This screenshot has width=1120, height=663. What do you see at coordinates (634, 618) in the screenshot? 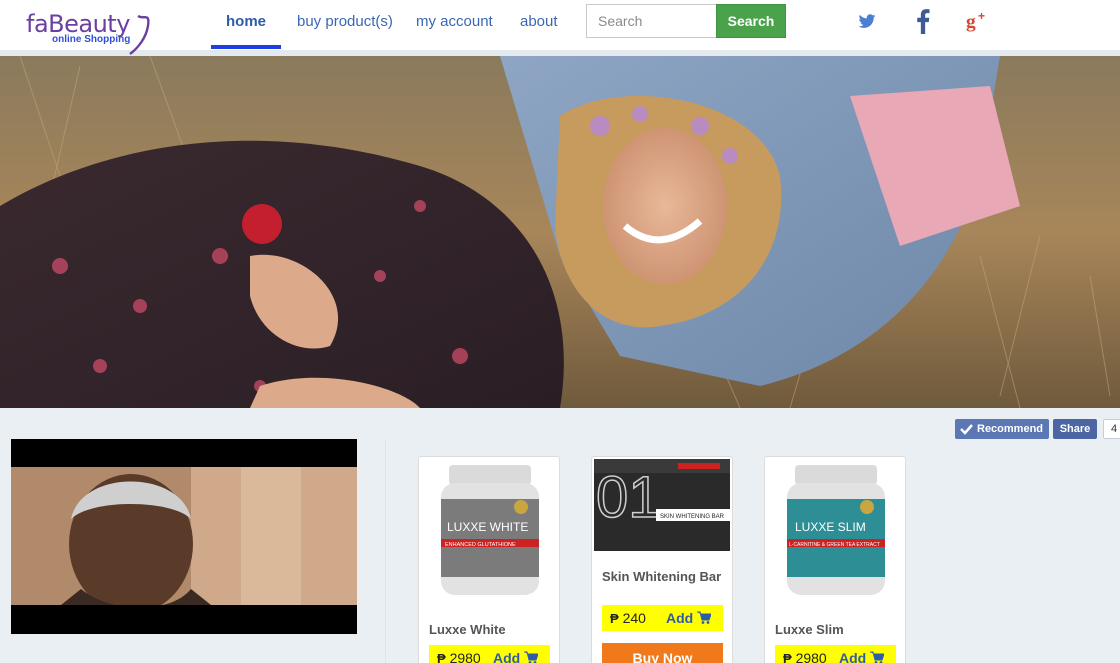
I see `product-price: 240` at bounding box center [634, 618].